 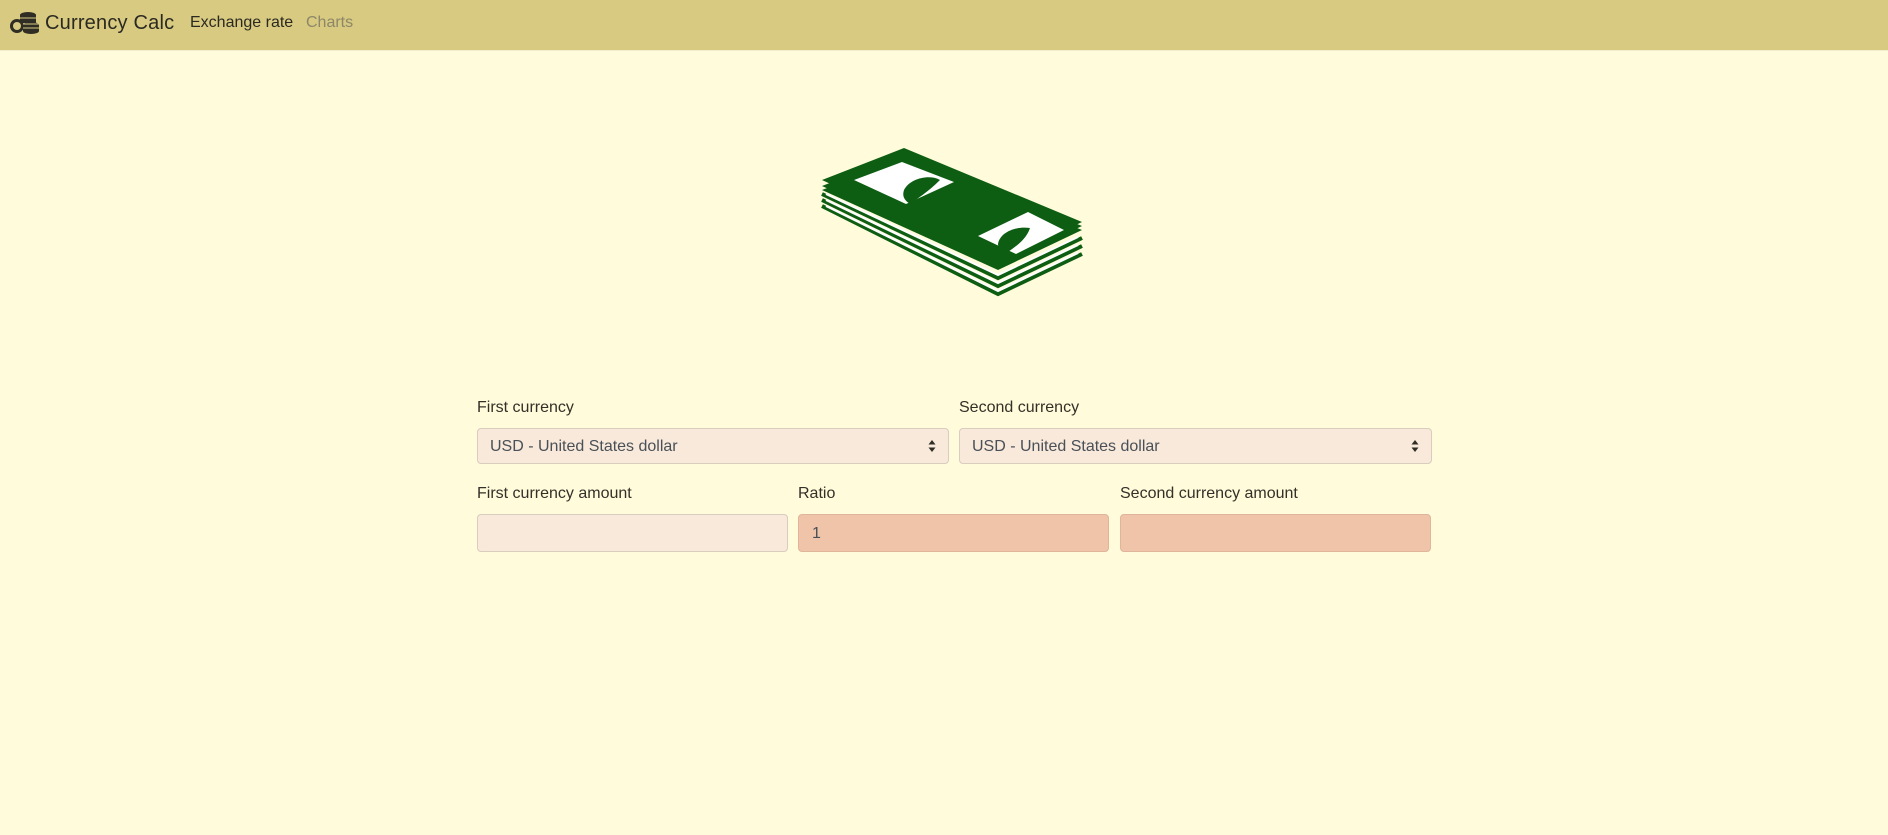 What do you see at coordinates (24, 23) in the screenshot?
I see `coins-icon` at bounding box center [24, 23].